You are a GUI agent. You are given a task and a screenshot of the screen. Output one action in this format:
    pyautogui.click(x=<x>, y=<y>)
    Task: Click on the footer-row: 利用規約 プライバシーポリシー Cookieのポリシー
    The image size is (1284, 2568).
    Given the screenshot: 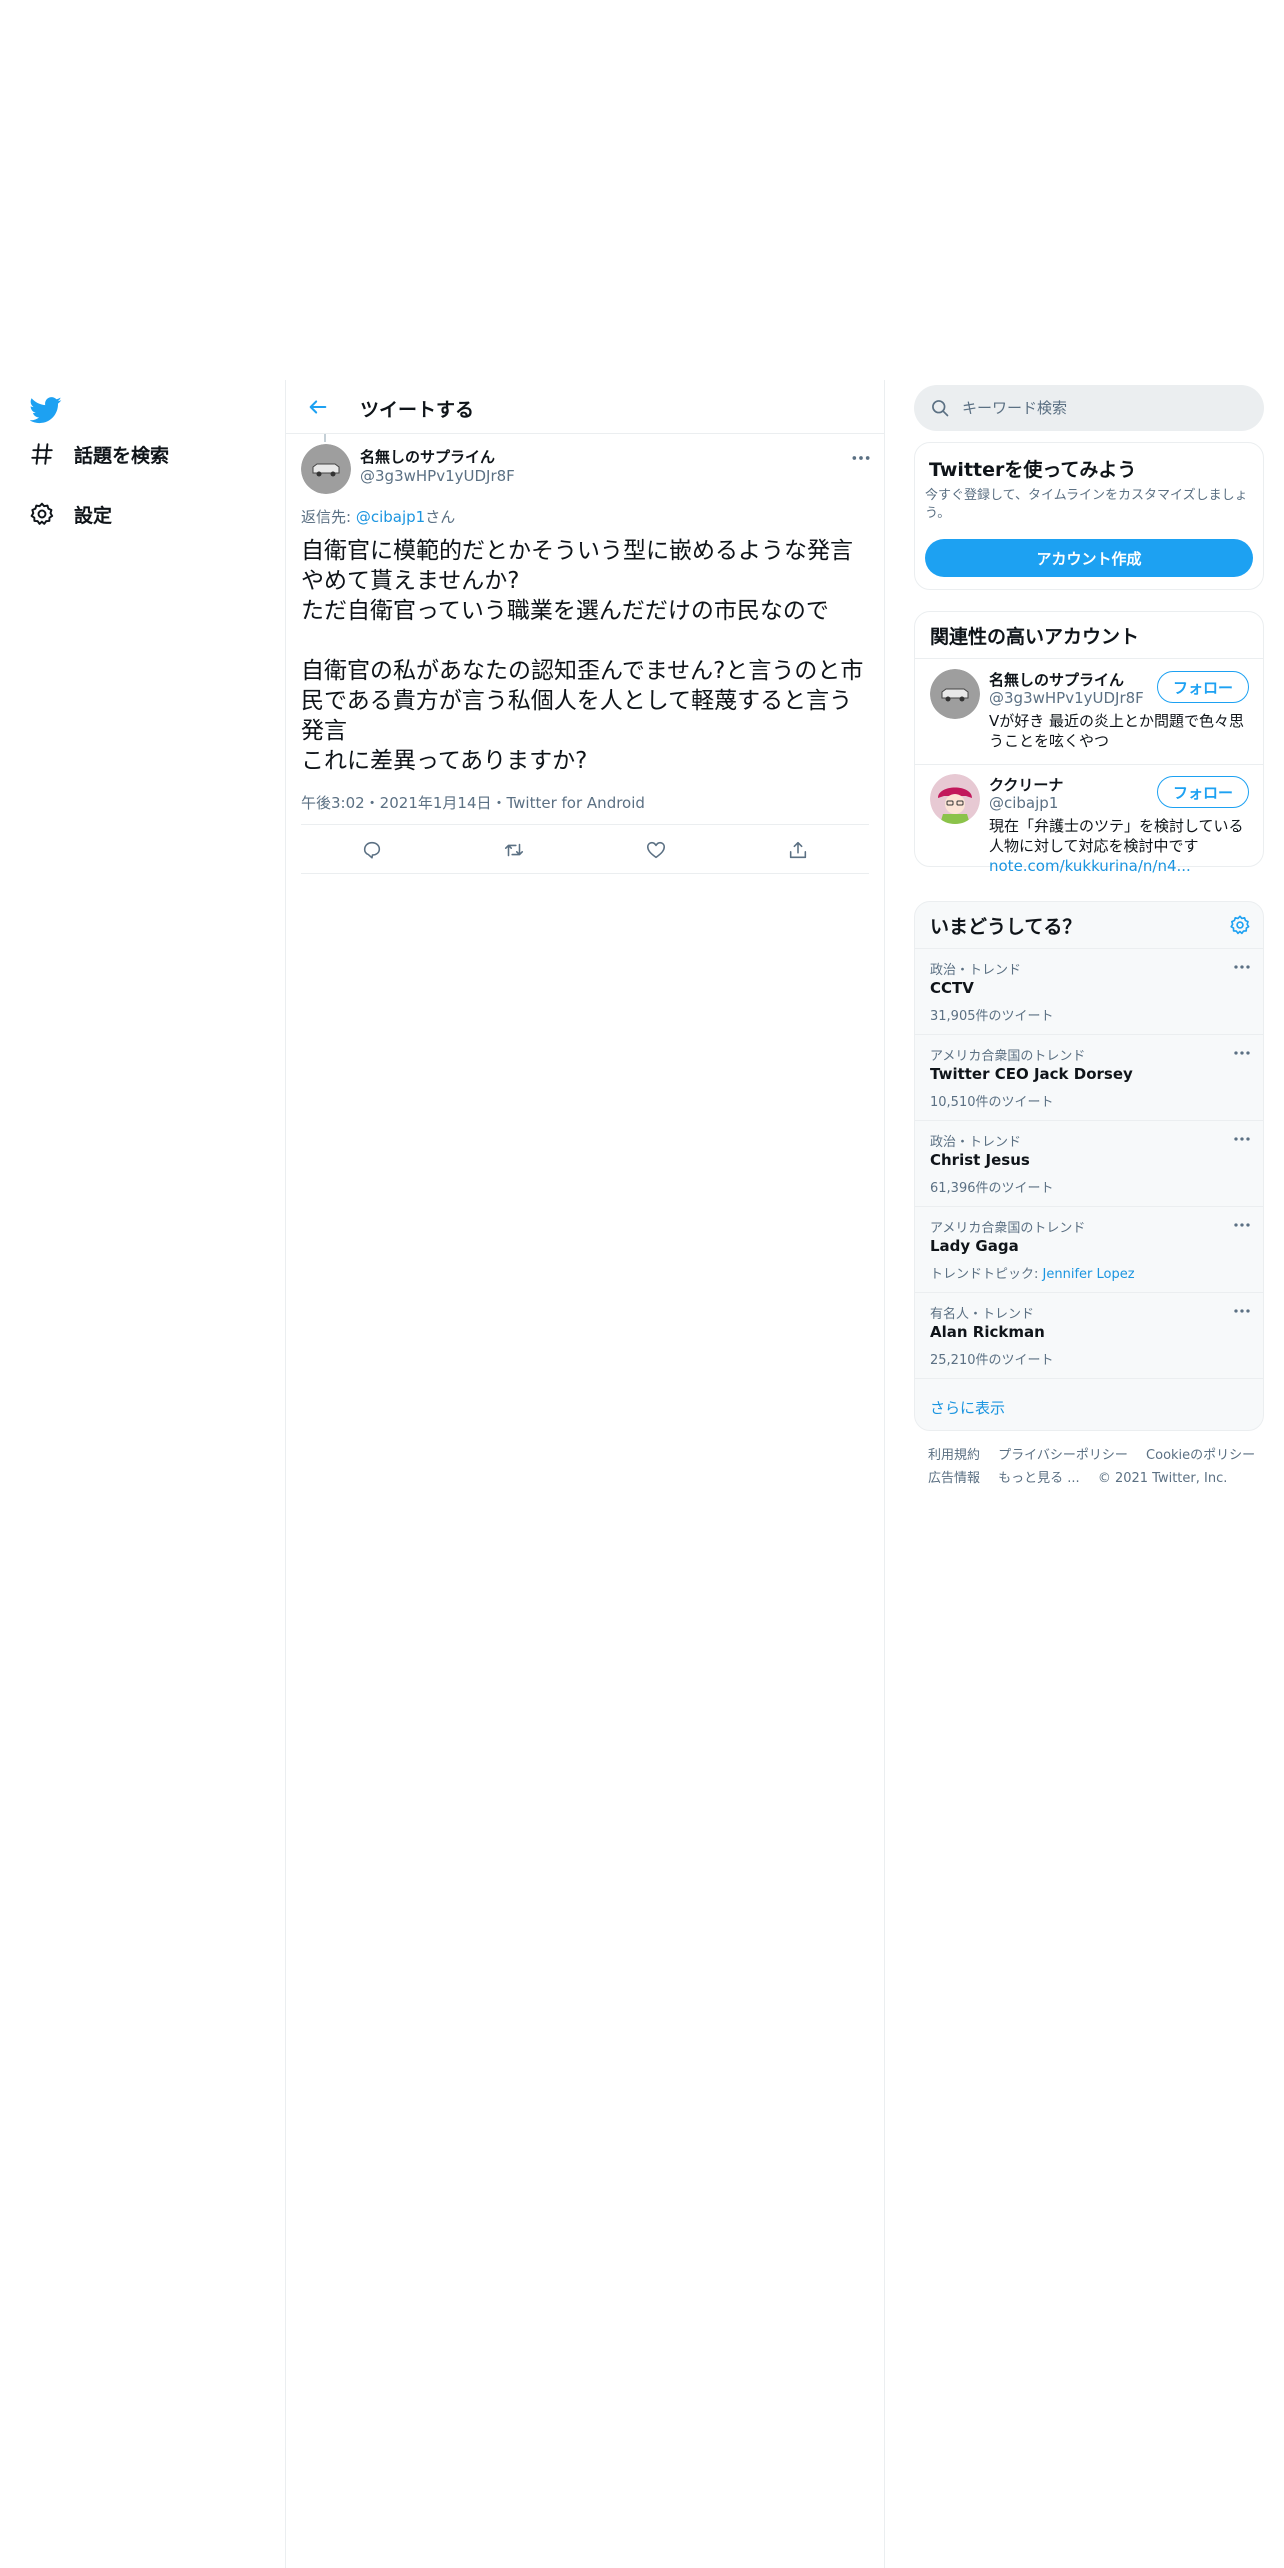 What is the action you would take?
    pyautogui.click(x=1089, y=1455)
    